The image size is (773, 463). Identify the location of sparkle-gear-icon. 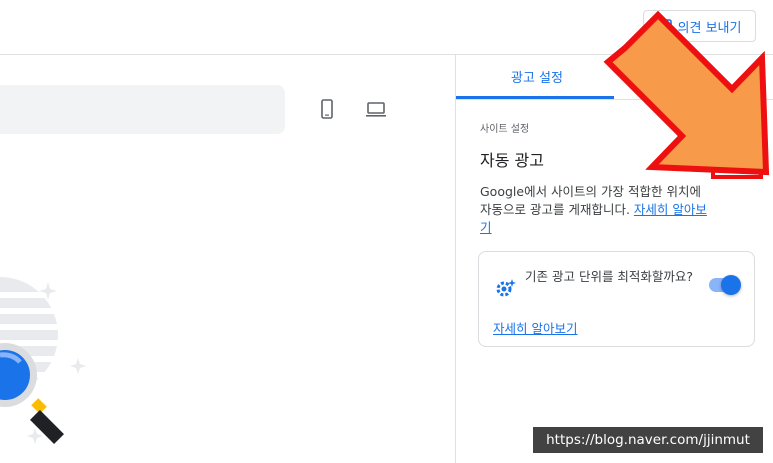
(506, 288).